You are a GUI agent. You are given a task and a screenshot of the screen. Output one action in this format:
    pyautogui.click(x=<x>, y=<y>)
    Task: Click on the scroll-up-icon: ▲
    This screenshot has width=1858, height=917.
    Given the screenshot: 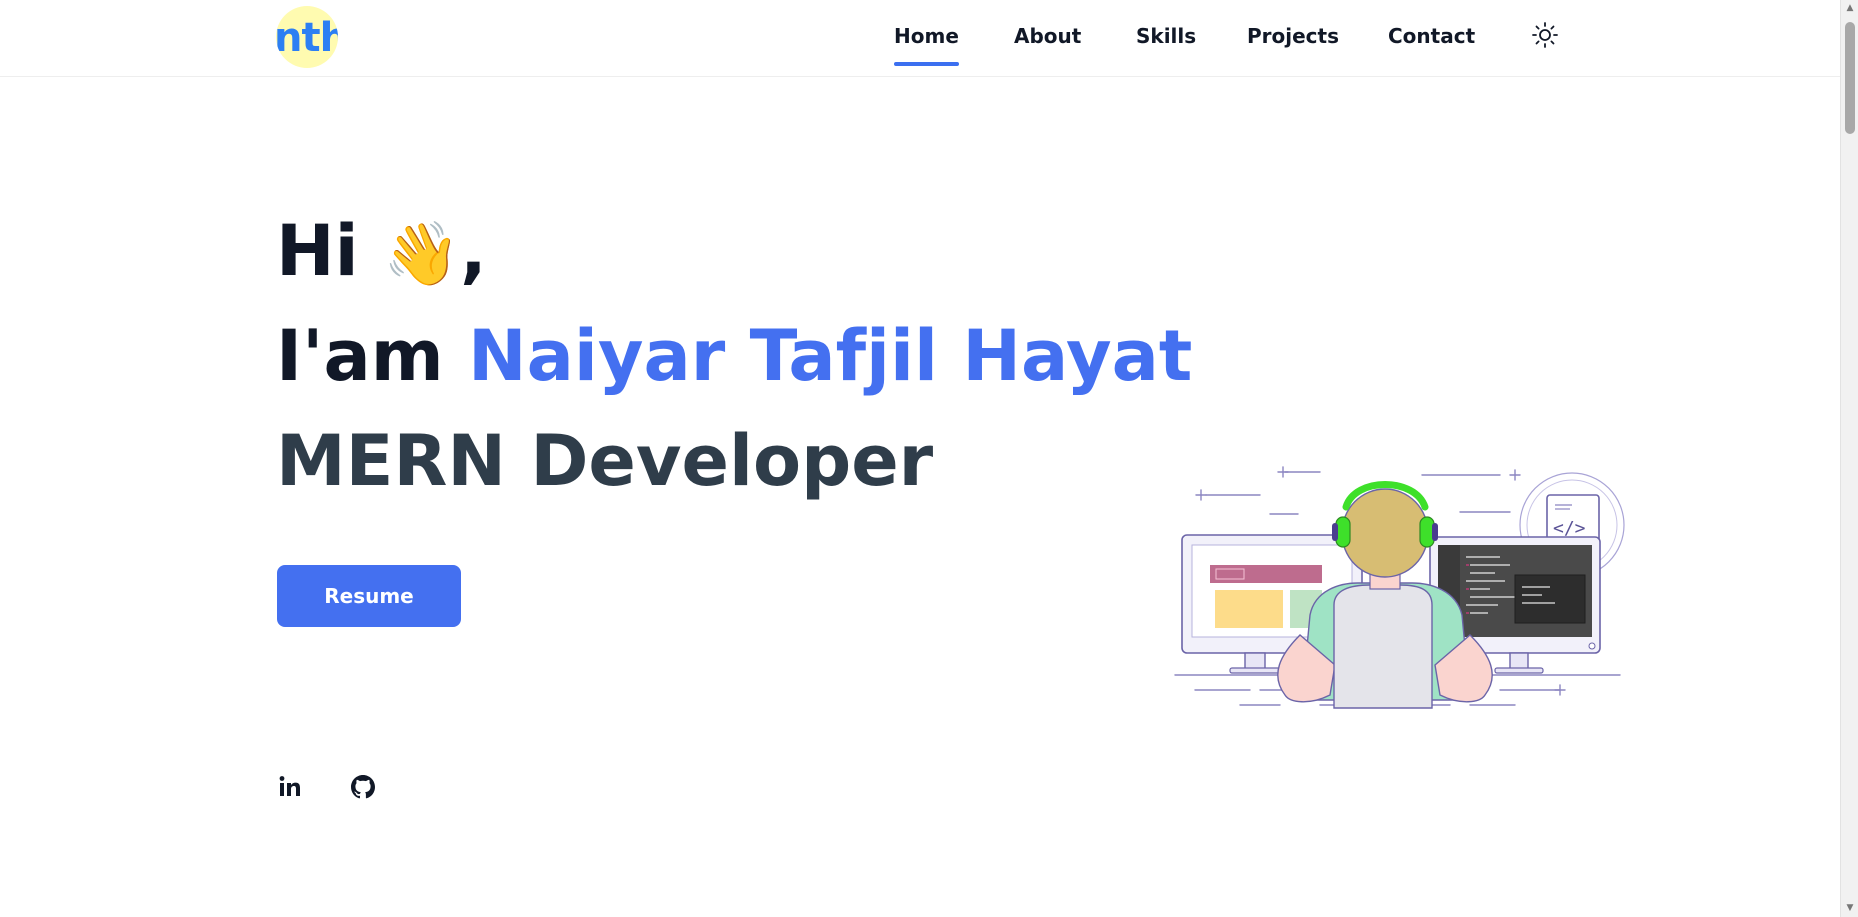 What is the action you would take?
    pyautogui.click(x=1850, y=8)
    